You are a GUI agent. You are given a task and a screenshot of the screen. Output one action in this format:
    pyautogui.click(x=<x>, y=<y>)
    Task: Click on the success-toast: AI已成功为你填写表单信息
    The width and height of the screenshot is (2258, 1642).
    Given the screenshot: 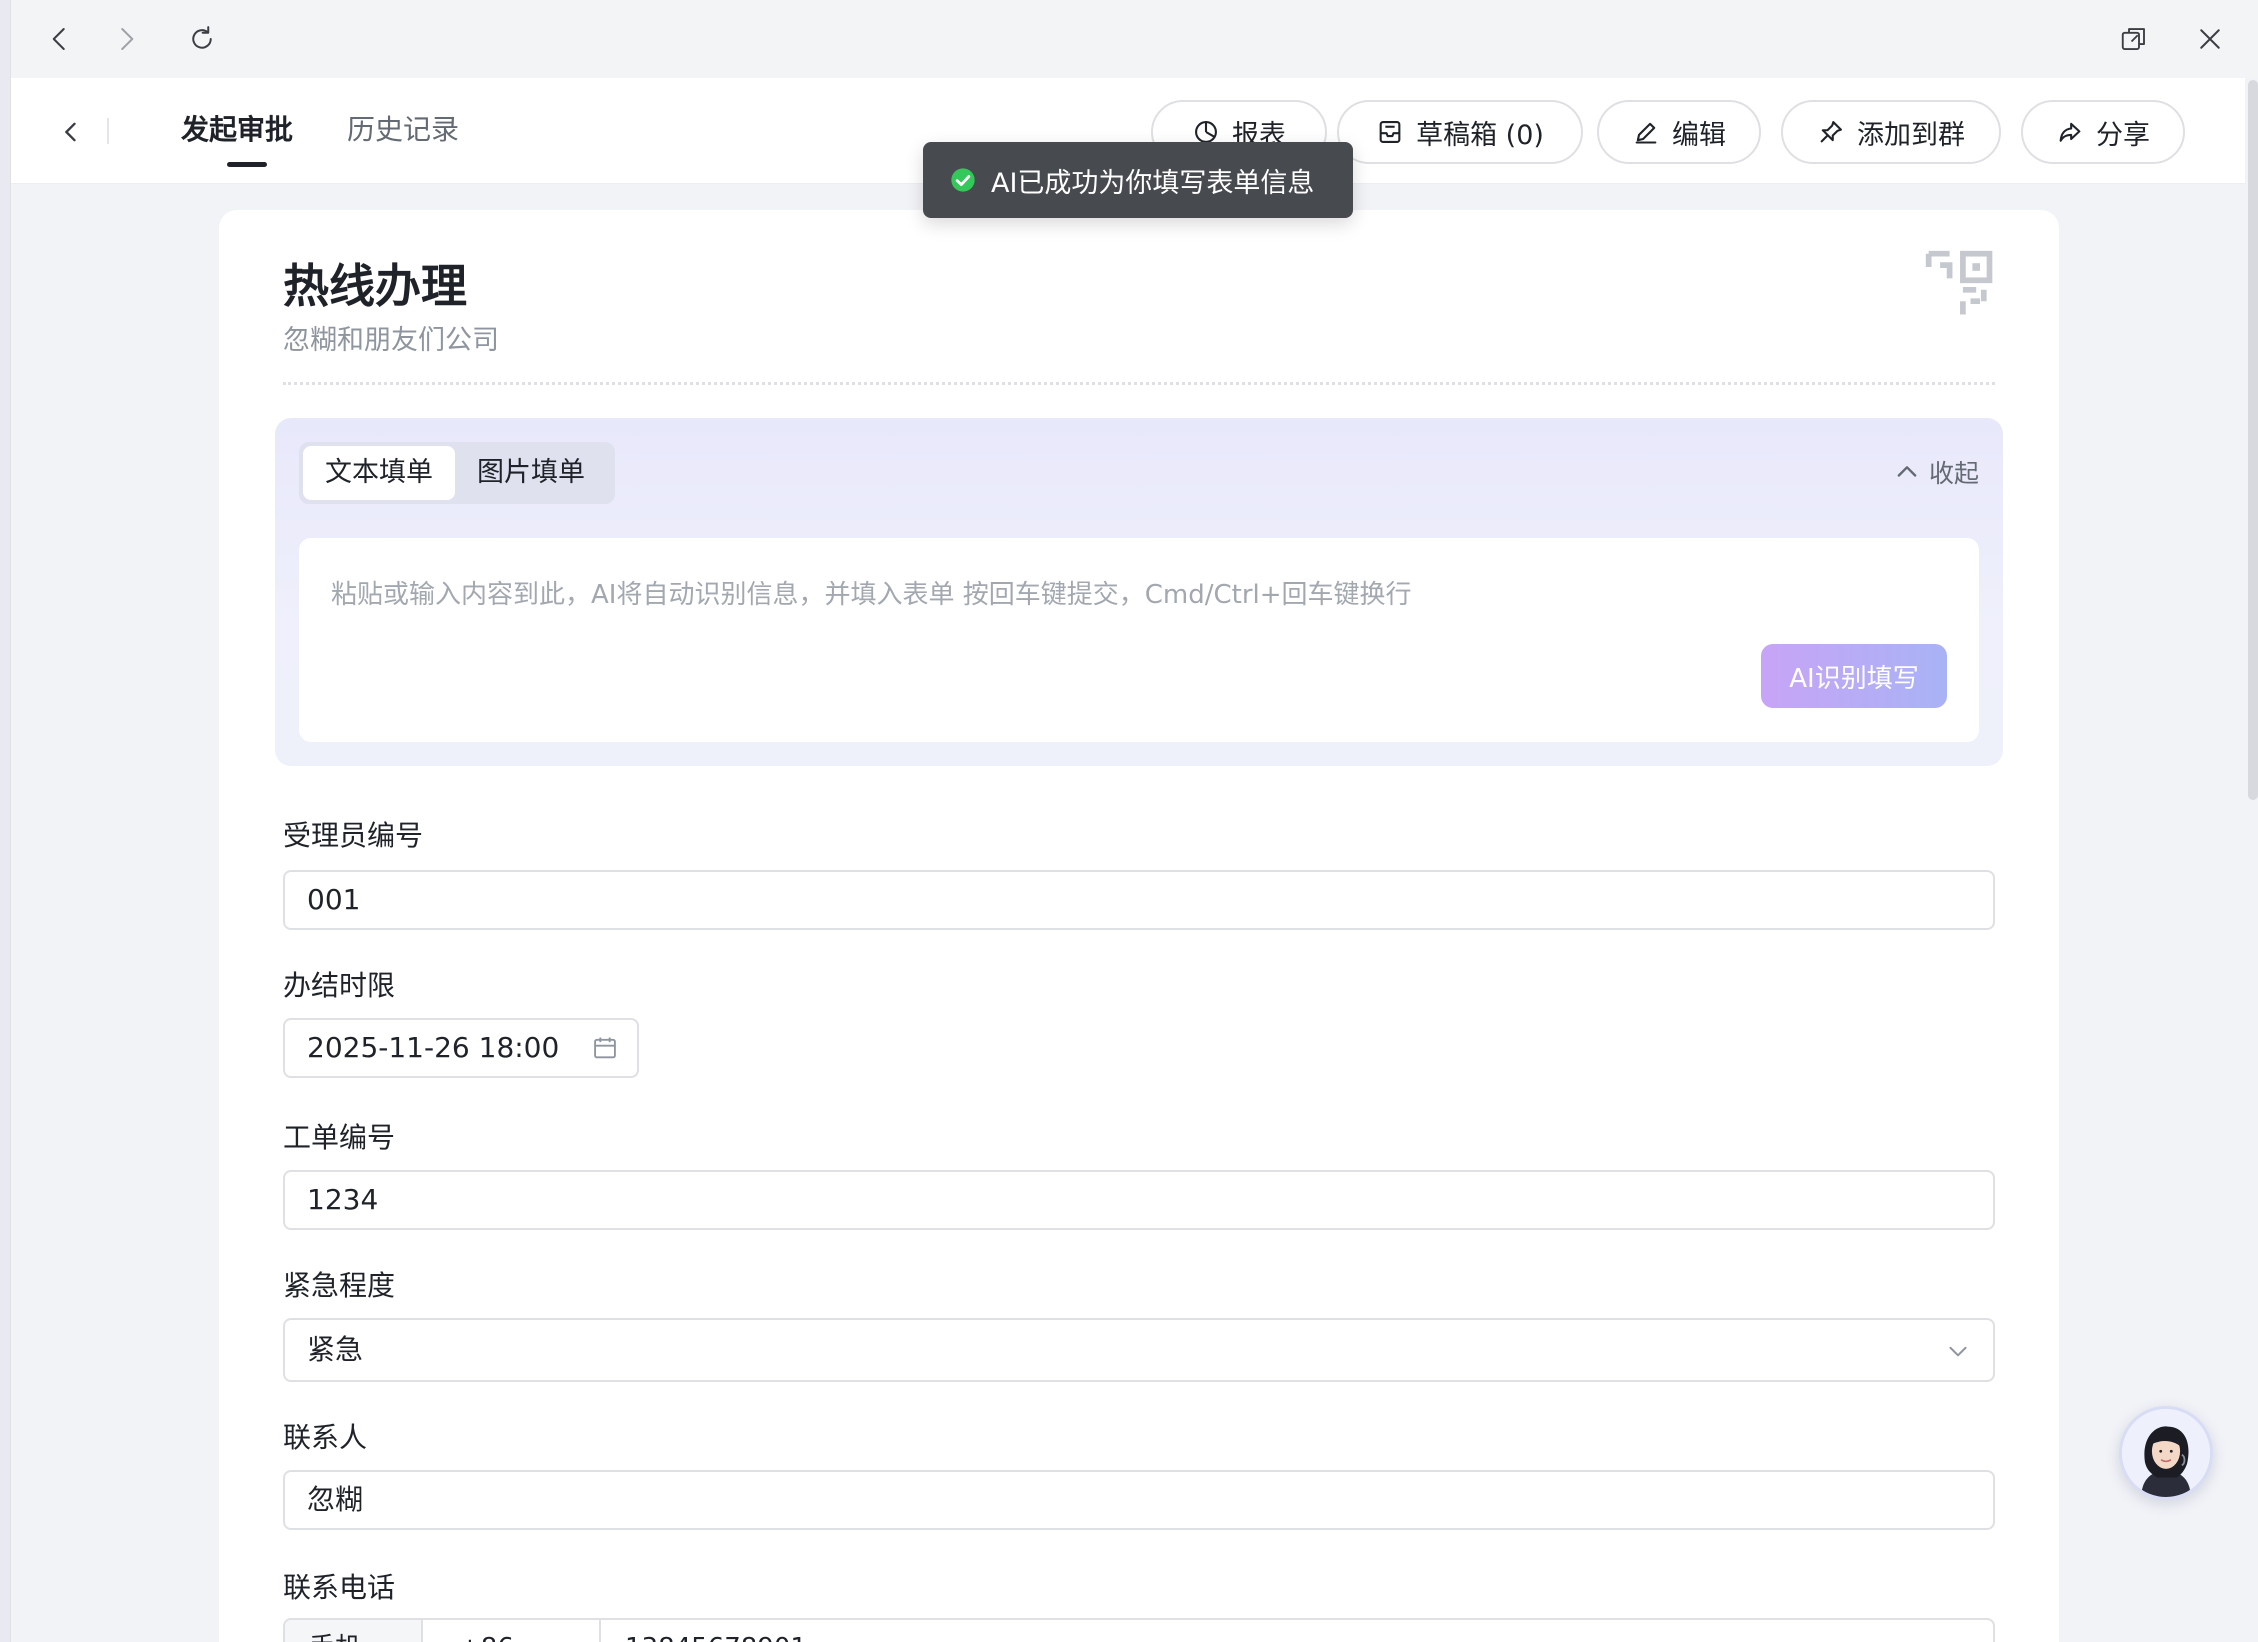 What is the action you would take?
    pyautogui.click(x=1138, y=180)
    